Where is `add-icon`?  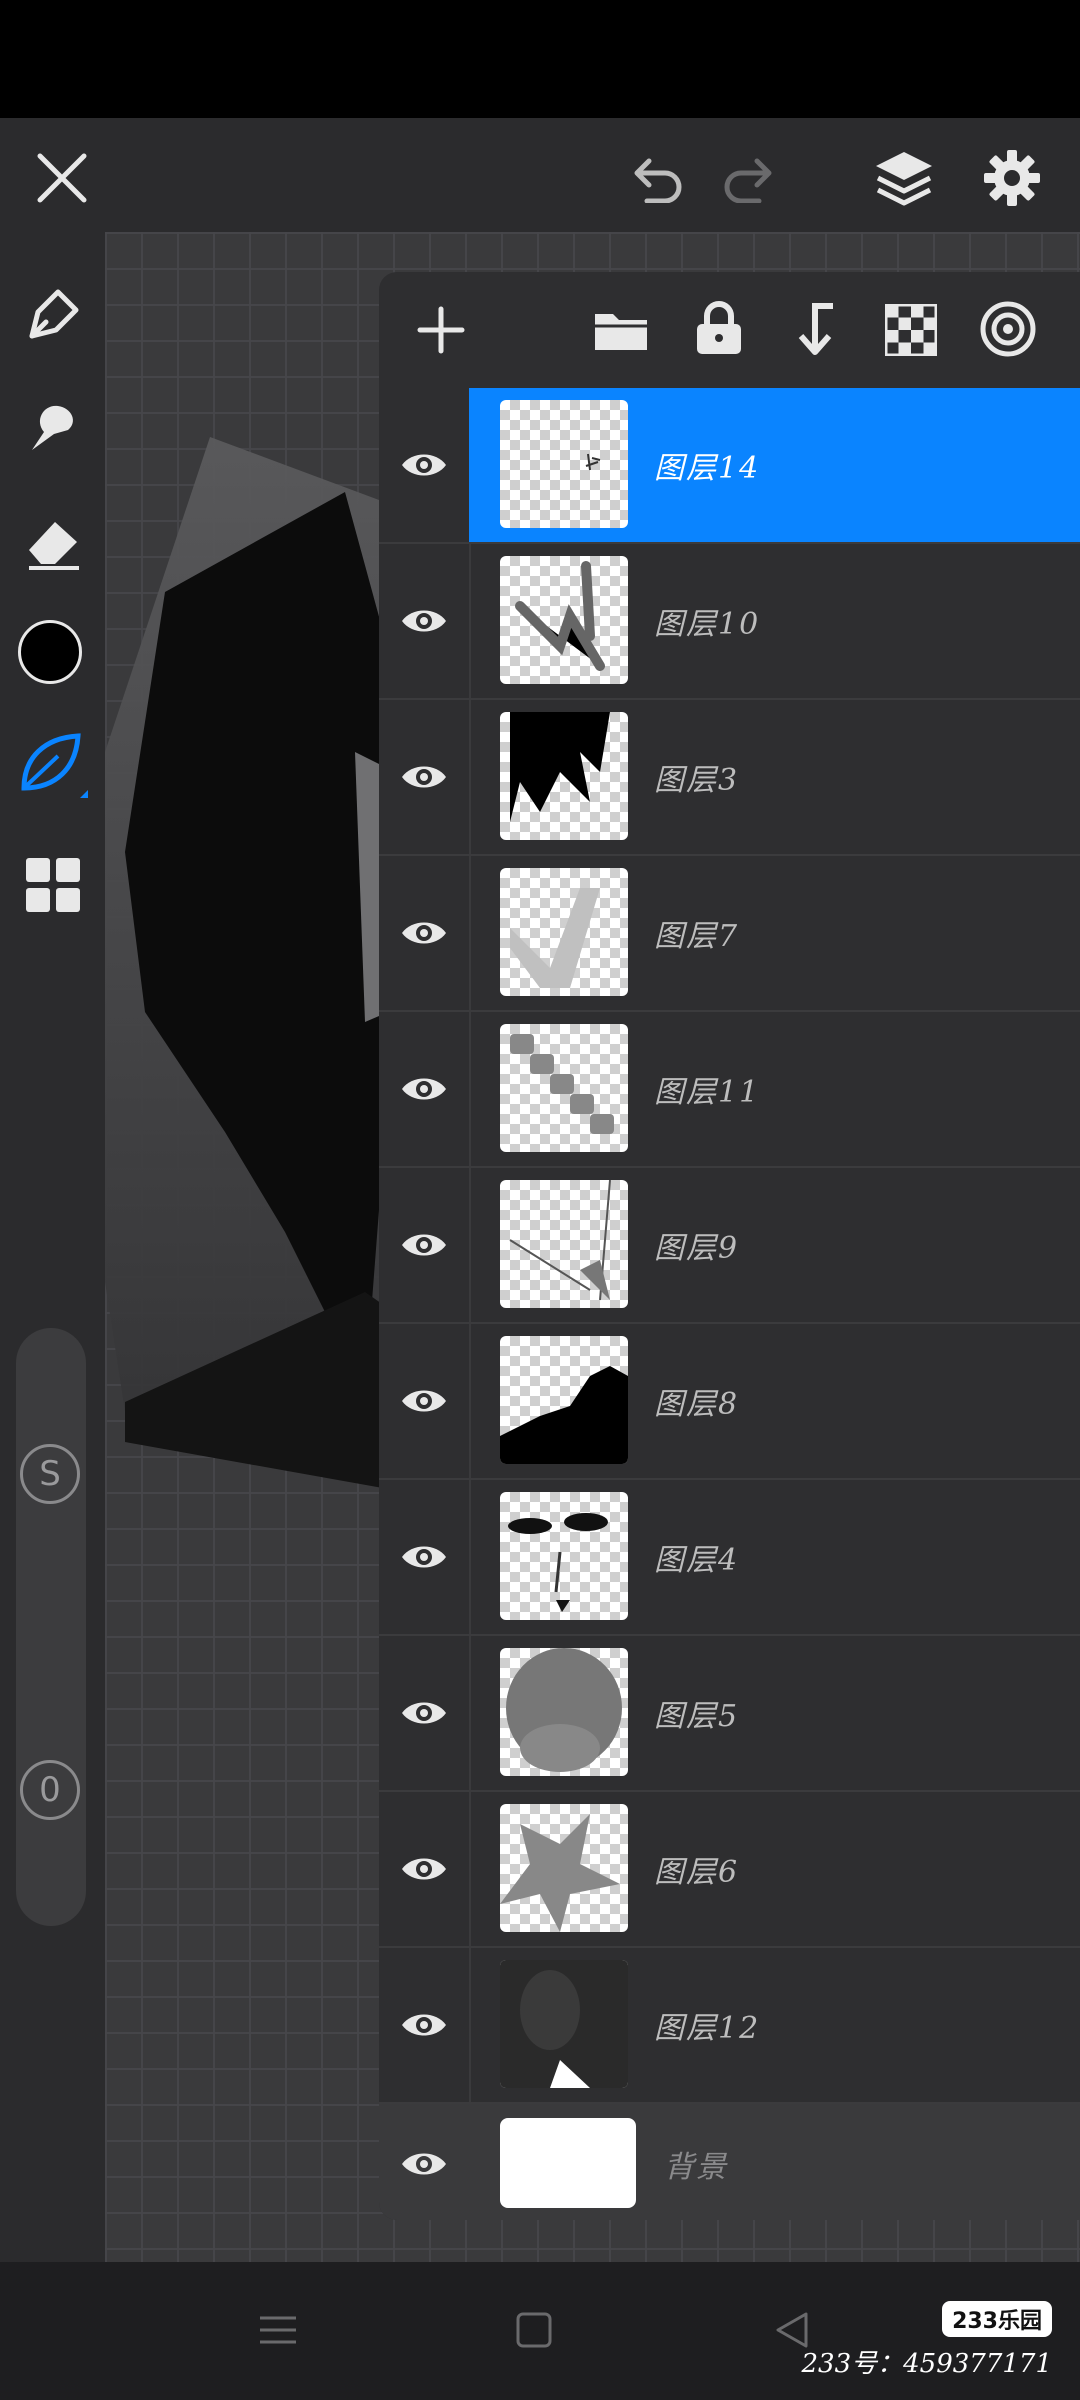 add-icon is located at coordinates (441, 330).